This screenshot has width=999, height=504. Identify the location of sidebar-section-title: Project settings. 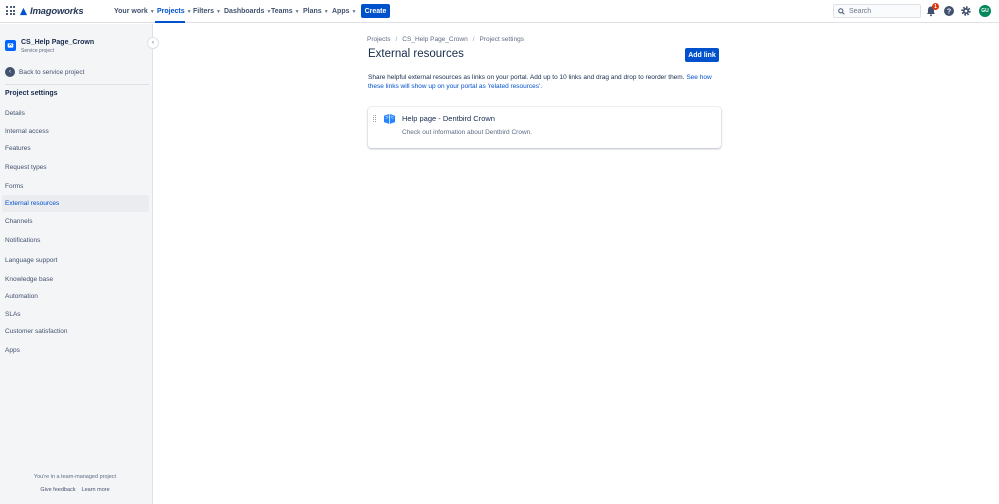
(31, 93).